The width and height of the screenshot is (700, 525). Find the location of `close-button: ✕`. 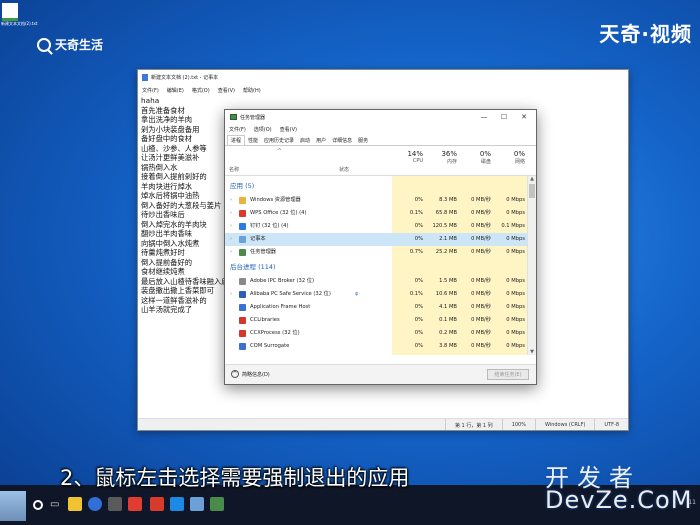

close-button: ✕ is located at coordinates (524, 117).